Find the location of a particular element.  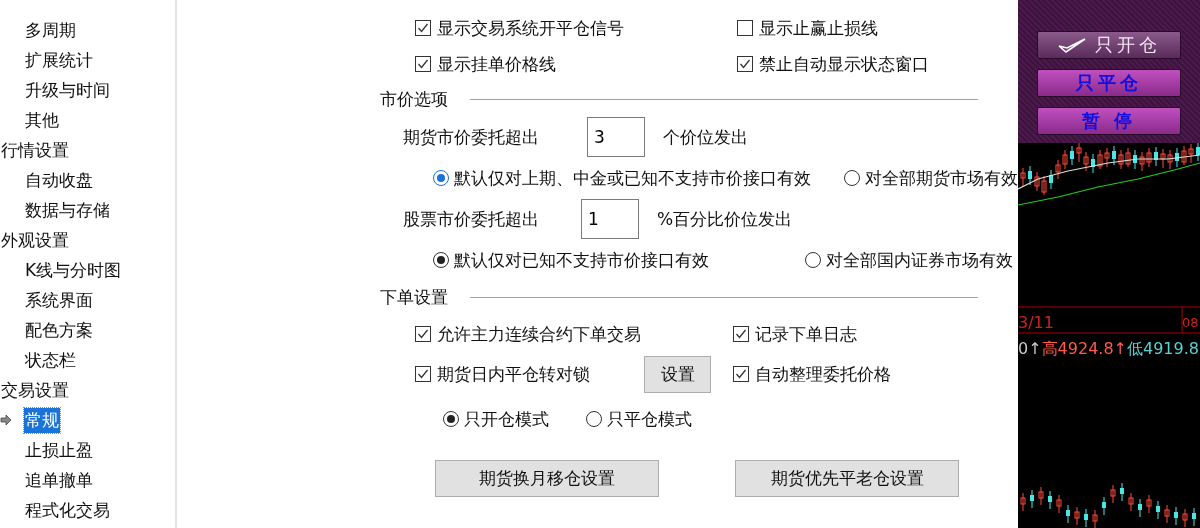

radio-label: 默认仅对上期、中金或已知不支持市价接口有效 is located at coordinates (632, 178).